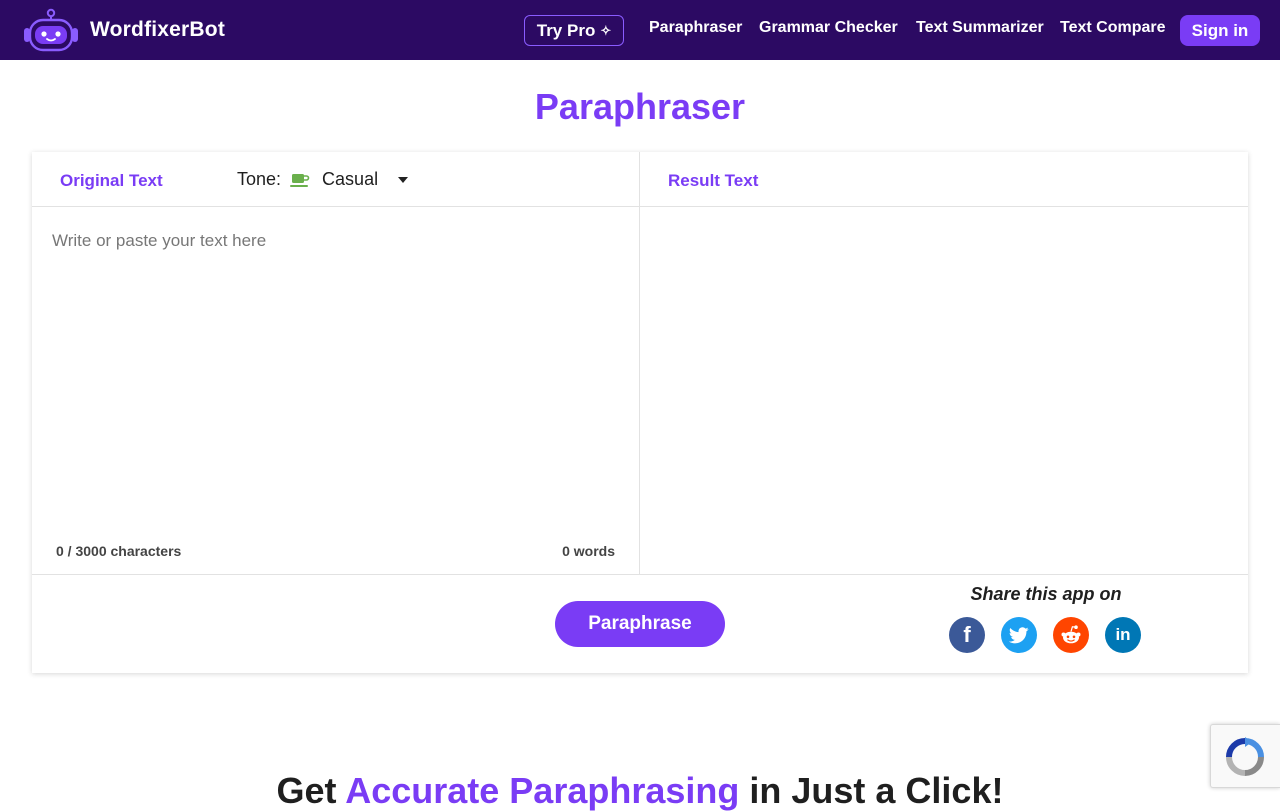 This screenshot has width=1280, height=812. Describe the element at coordinates (403, 179) in the screenshot. I see `caret-down-icon` at that location.